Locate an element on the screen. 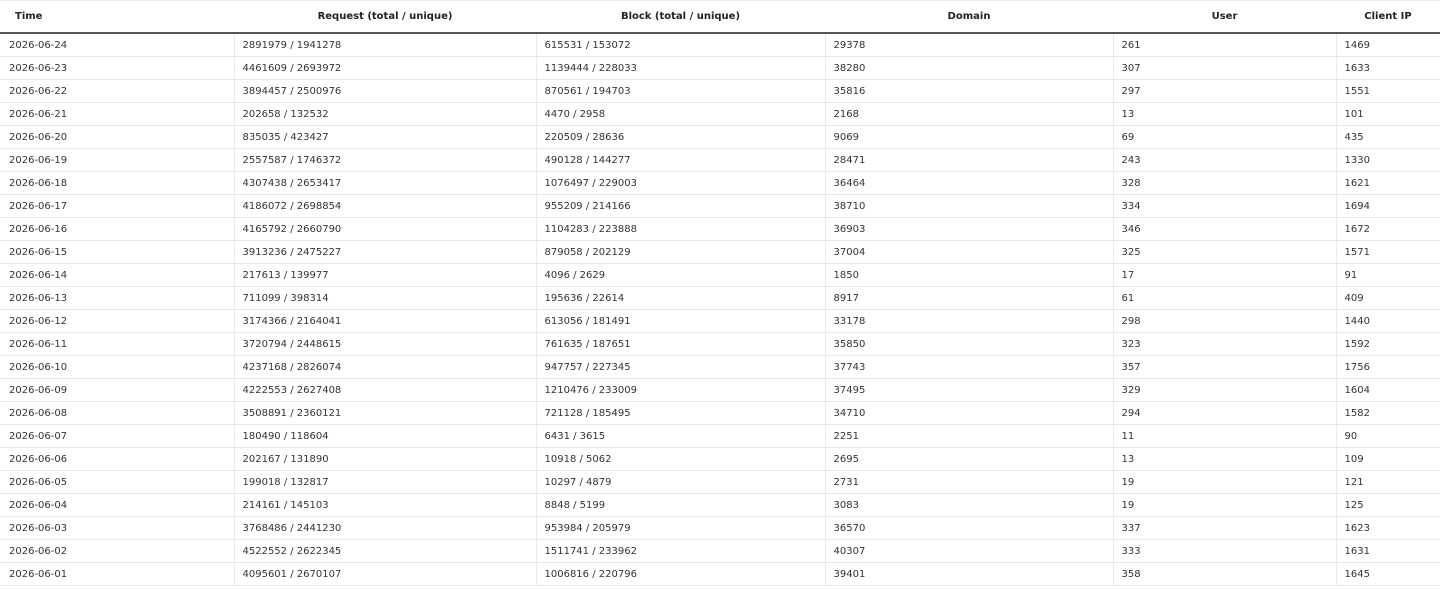  time-cell: 2026-06-22 is located at coordinates (117, 91).